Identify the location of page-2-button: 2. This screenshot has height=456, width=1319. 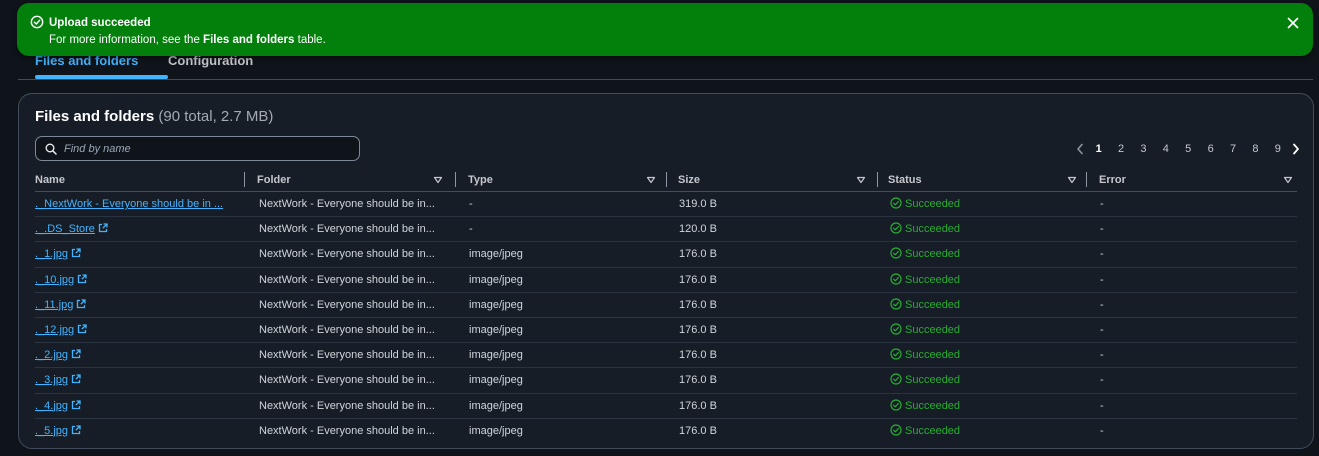
(1121, 149).